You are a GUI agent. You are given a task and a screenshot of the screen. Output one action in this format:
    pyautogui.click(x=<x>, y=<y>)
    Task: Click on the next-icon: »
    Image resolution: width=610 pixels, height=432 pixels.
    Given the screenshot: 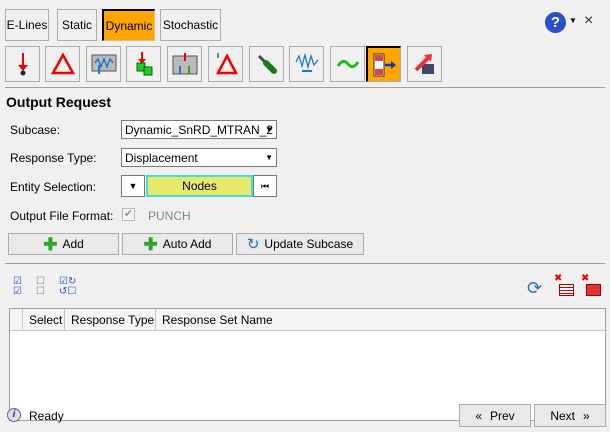 What is the action you would take?
    pyautogui.click(x=586, y=415)
    